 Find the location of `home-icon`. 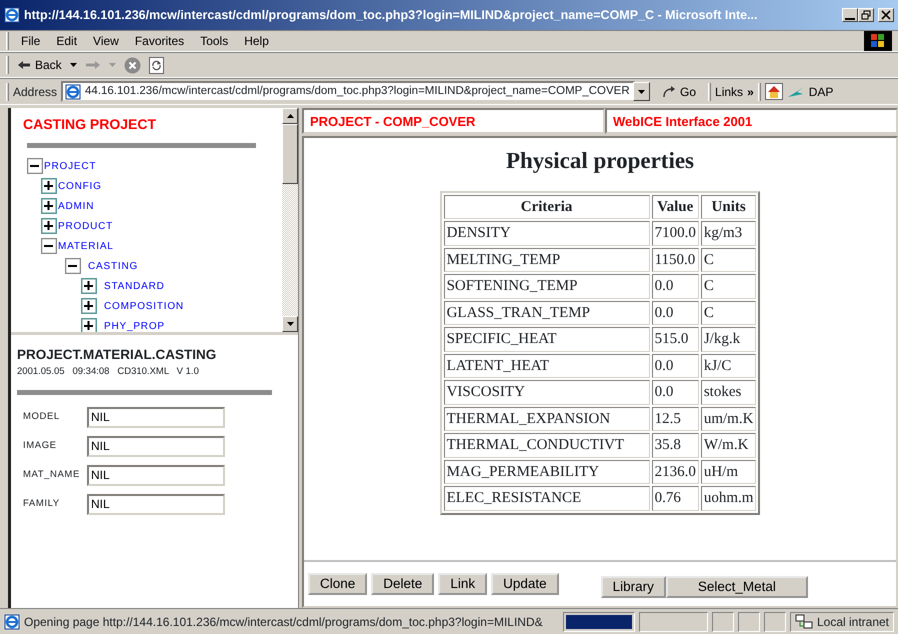

home-icon is located at coordinates (773, 91).